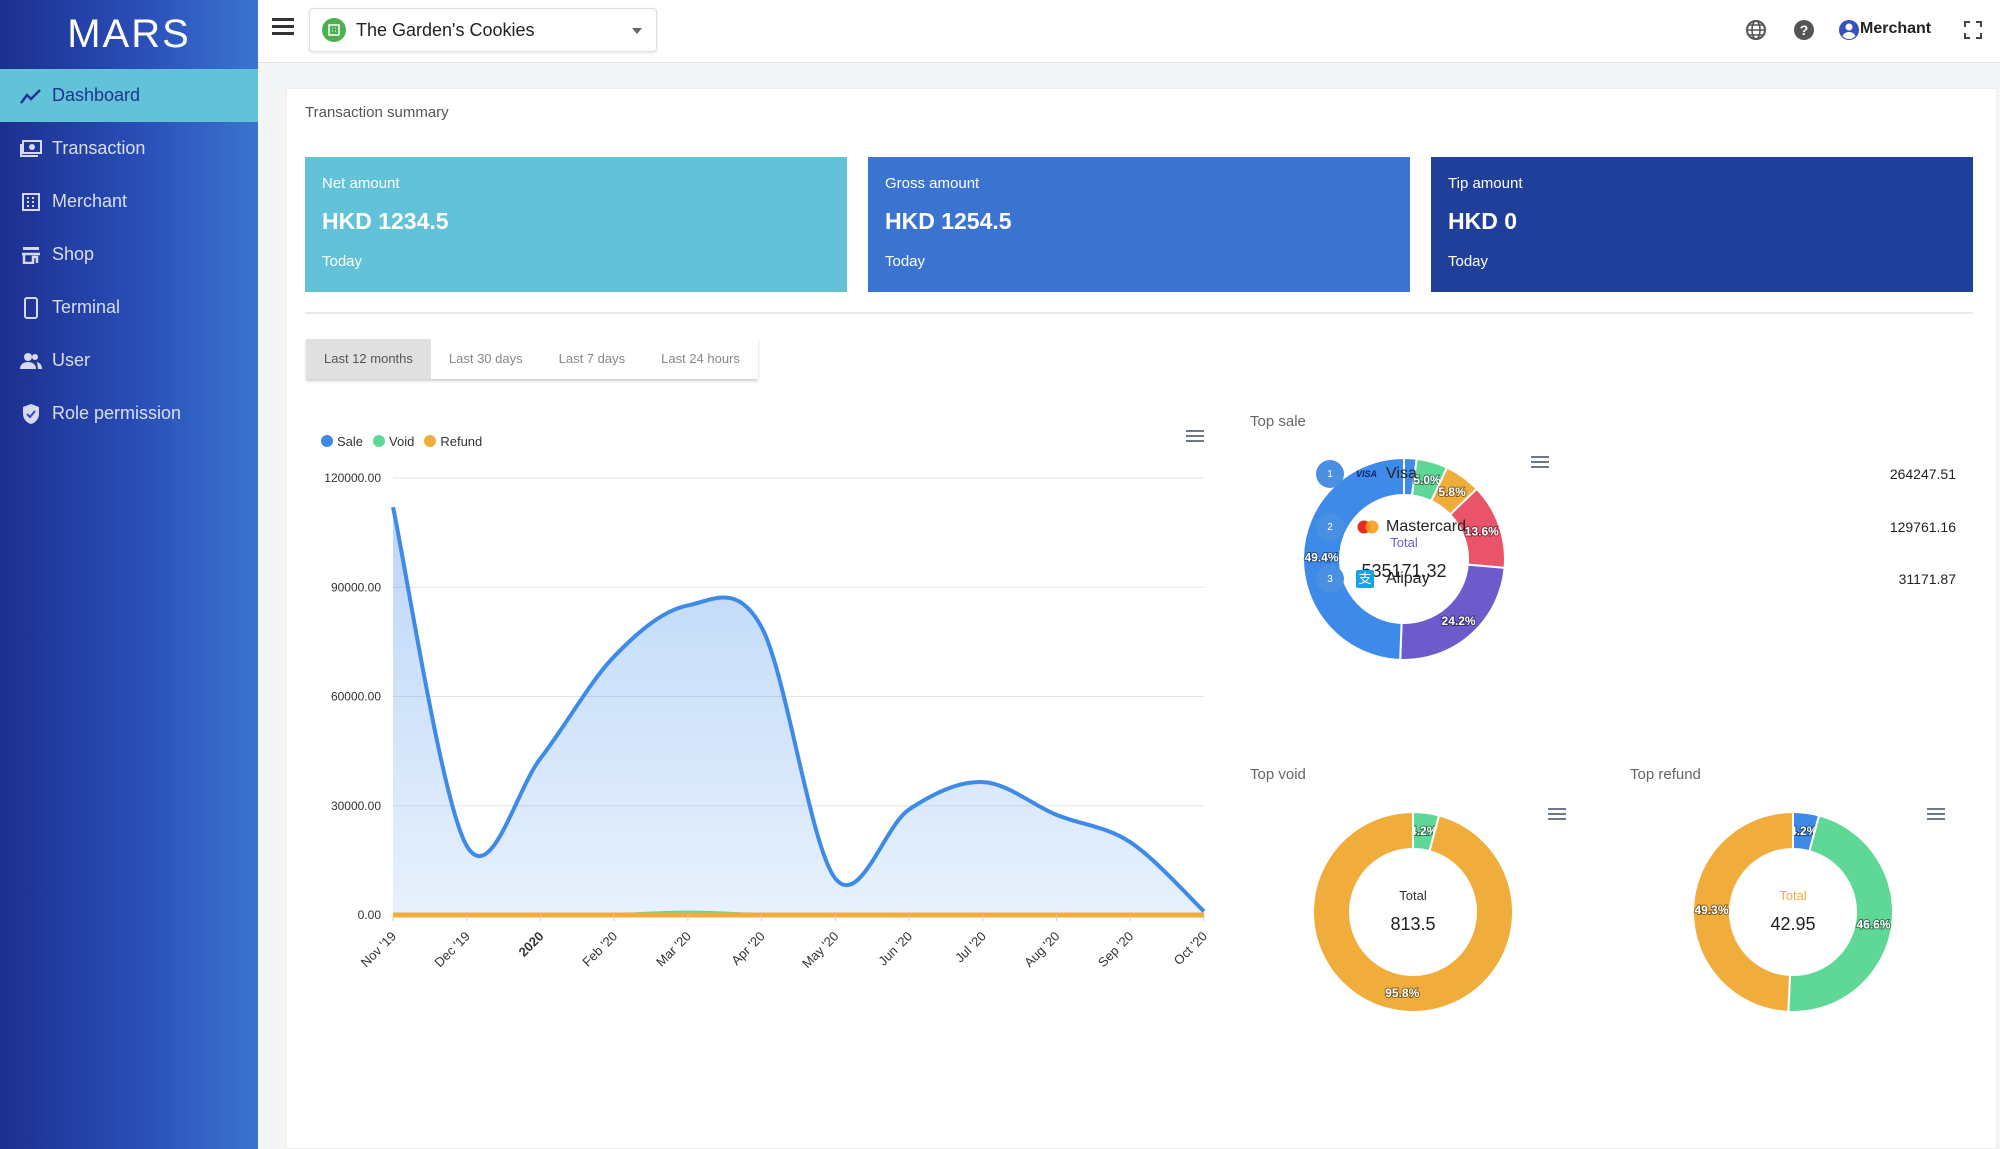 The width and height of the screenshot is (2000, 1149). Describe the element at coordinates (592, 359) in the screenshot. I see `tab-last-7-days: Last 7 days` at that location.